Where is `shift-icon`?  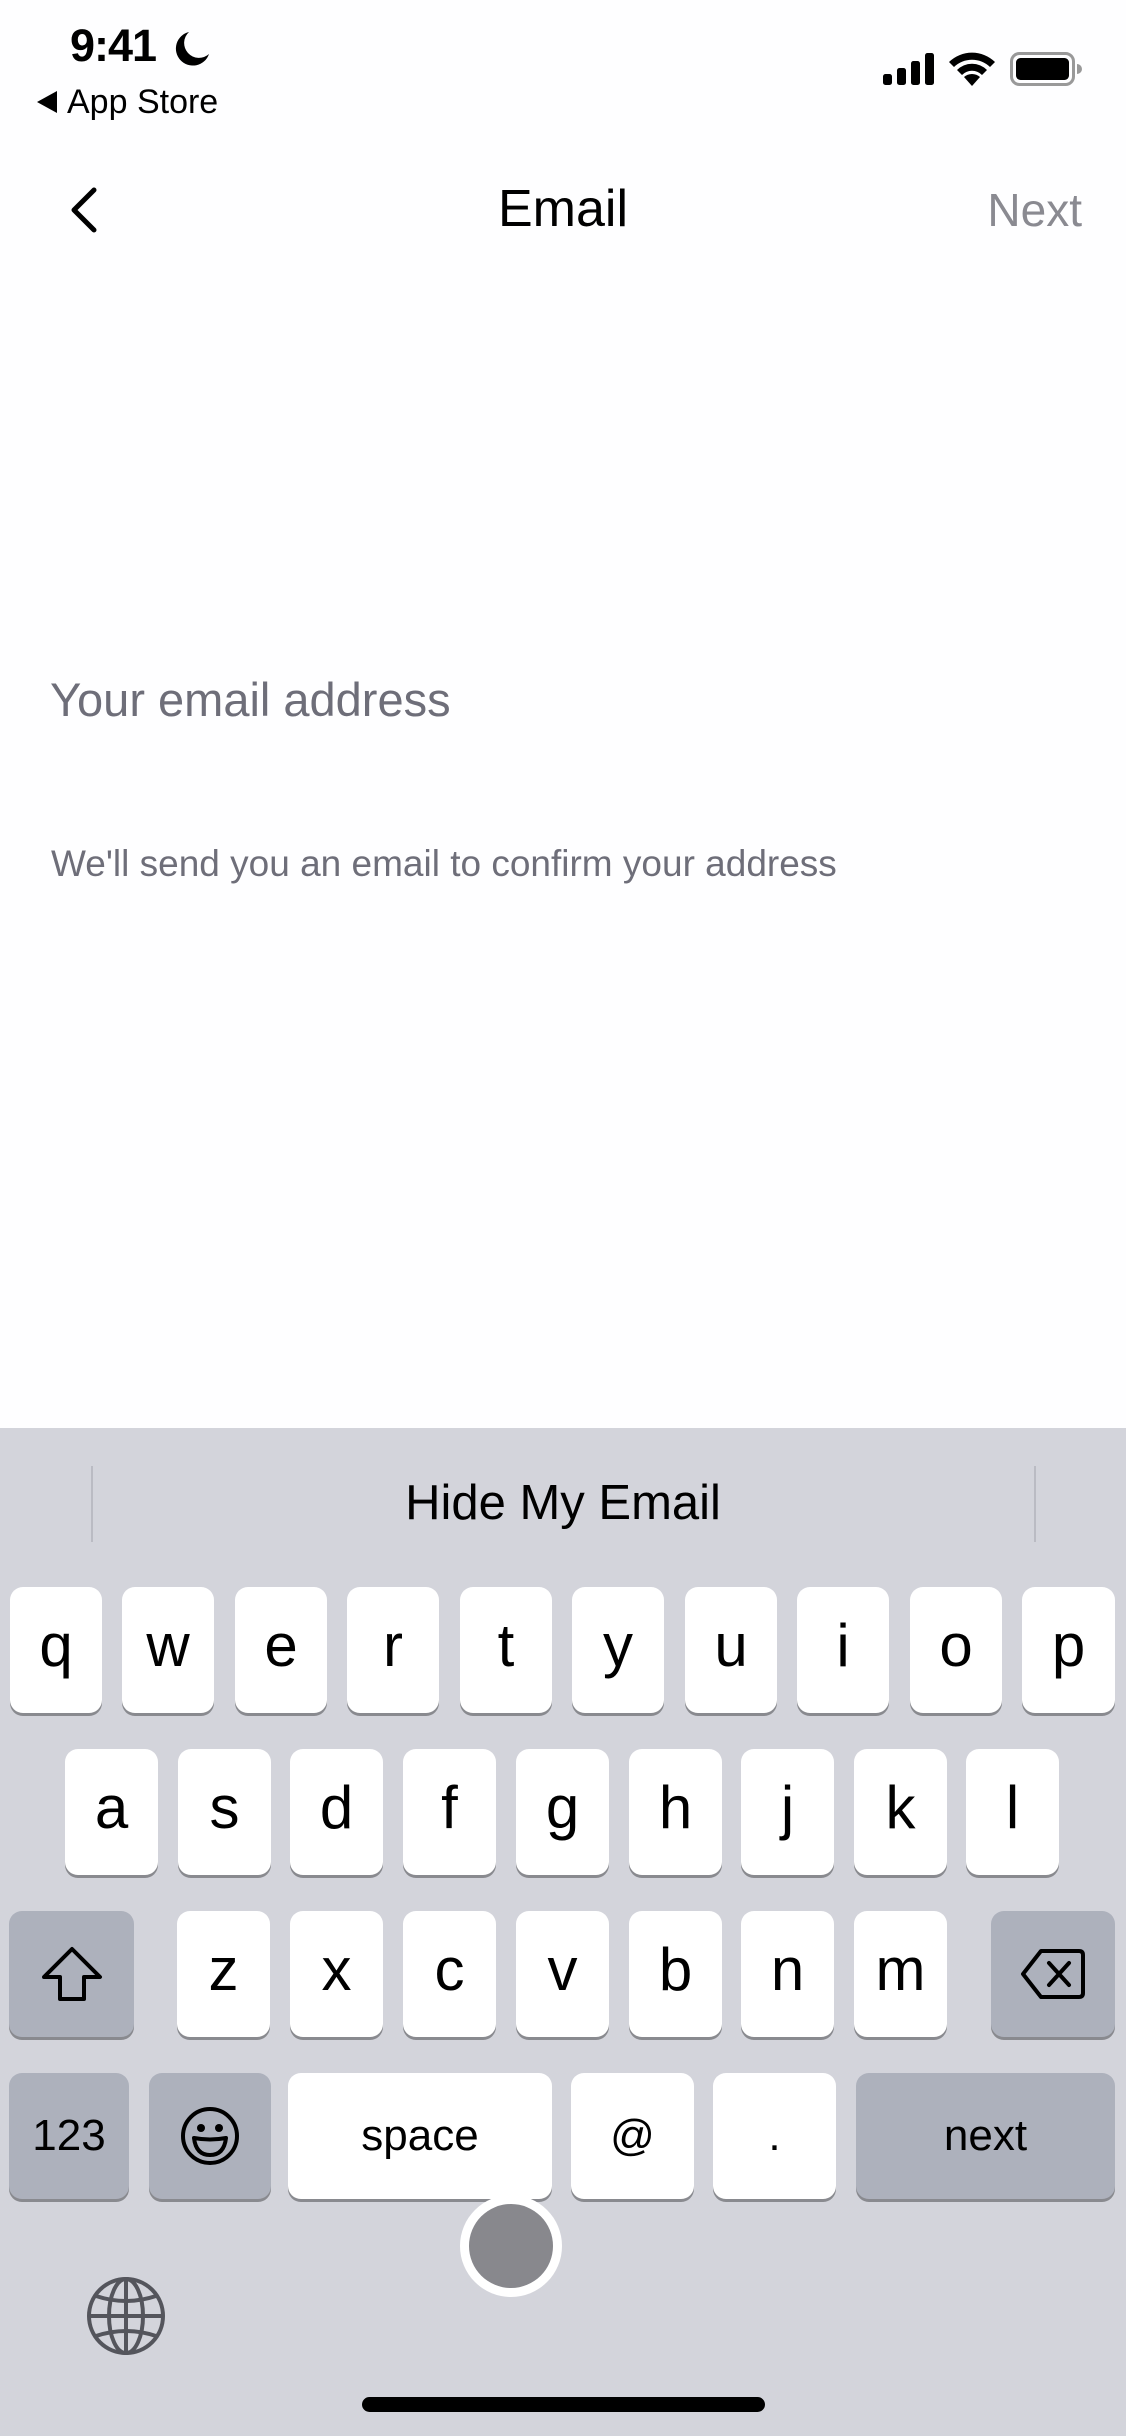
shift-icon is located at coordinates (71, 1974).